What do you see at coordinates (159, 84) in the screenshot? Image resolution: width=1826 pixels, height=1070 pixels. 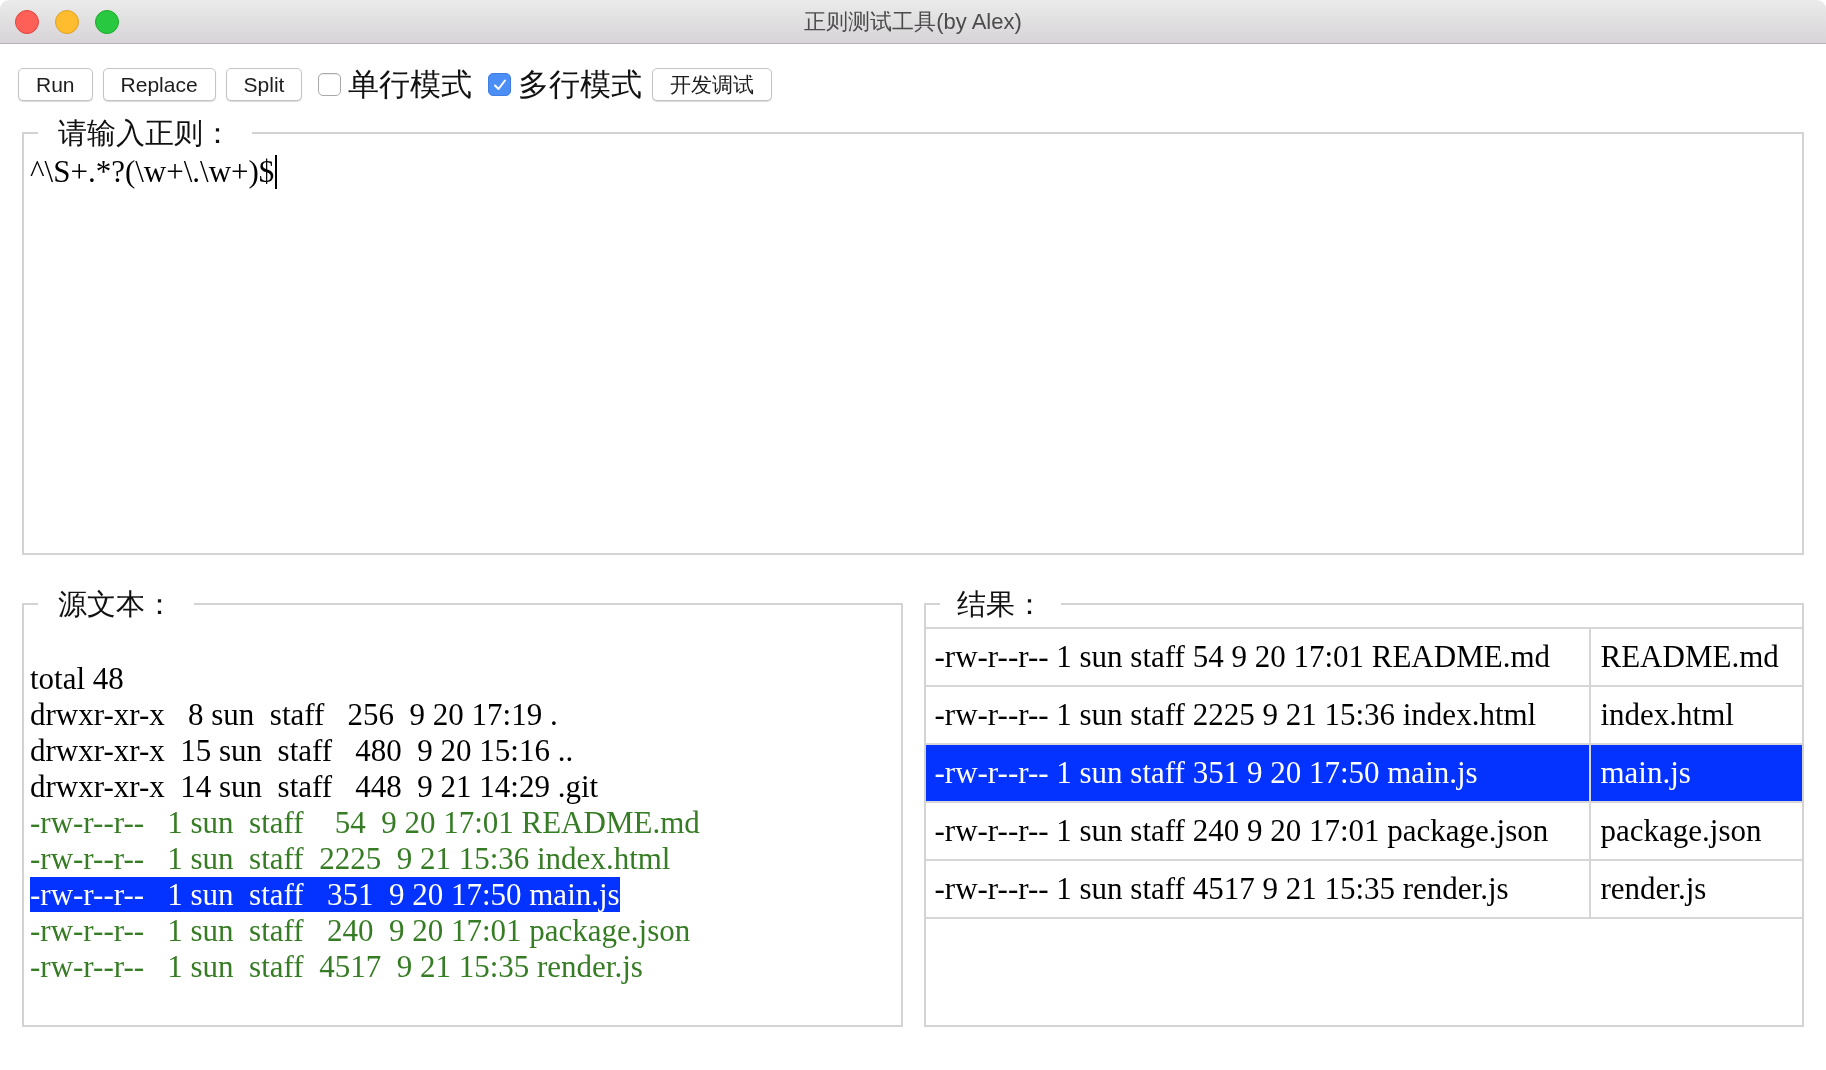 I see `toolbar-button: Replace` at bounding box center [159, 84].